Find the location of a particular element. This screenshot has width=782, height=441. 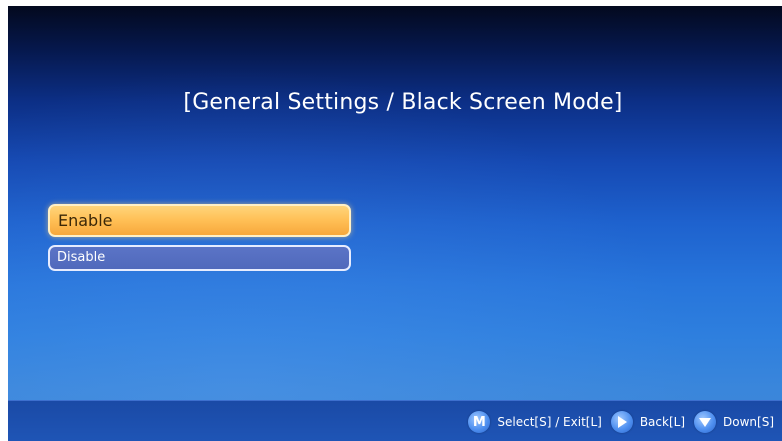

footer-bar: M Select[S] / Exit[L] Back[L] Down[S] is located at coordinates (395, 420).